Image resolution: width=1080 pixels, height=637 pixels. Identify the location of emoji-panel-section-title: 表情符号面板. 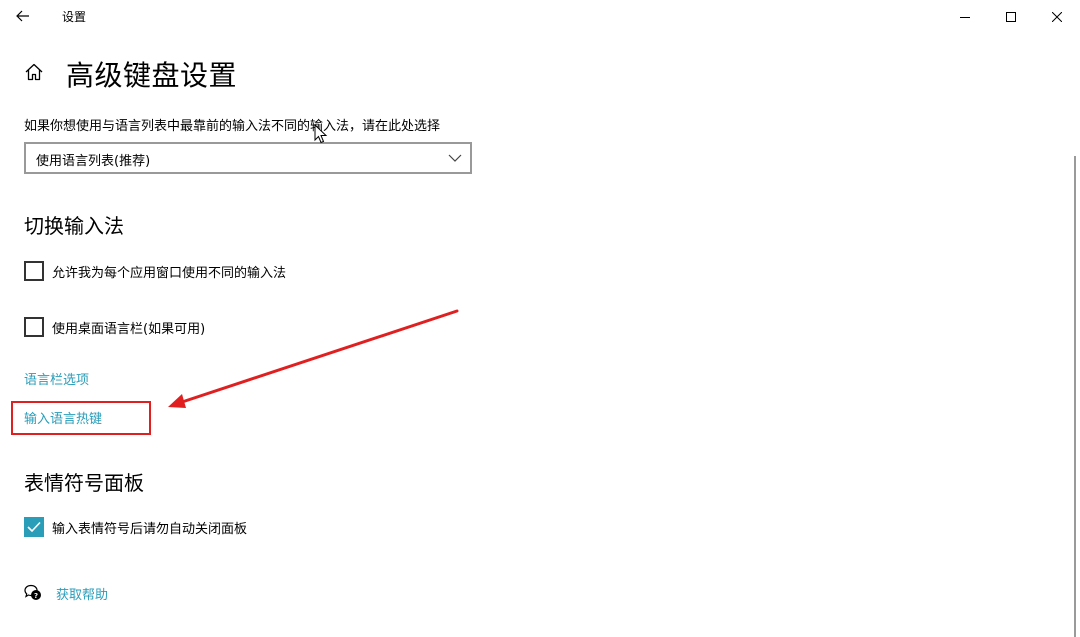
(84, 483).